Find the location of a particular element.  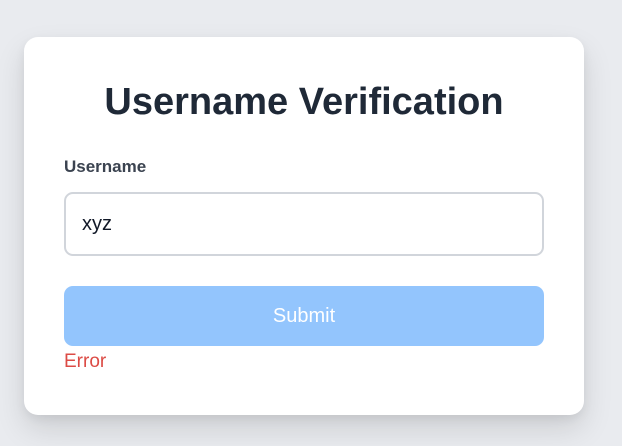

submit-button: Submit is located at coordinates (304, 316).